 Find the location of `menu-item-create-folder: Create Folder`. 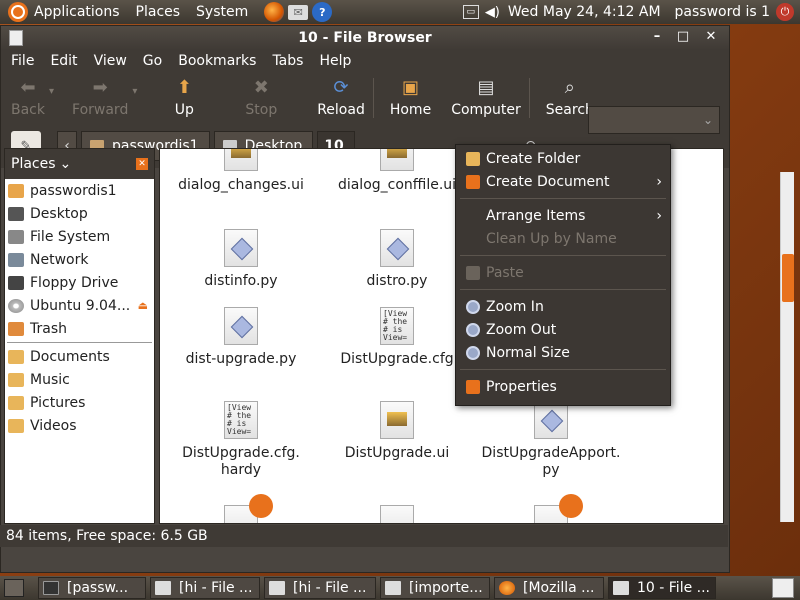

menu-item-create-folder: Create Folder is located at coordinates (563, 158).